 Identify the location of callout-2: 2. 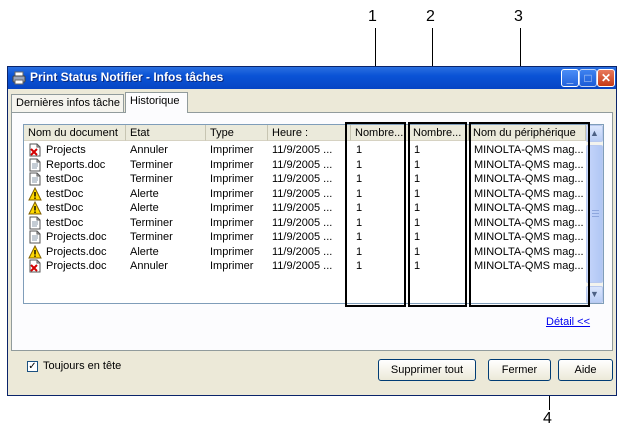
(430, 16).